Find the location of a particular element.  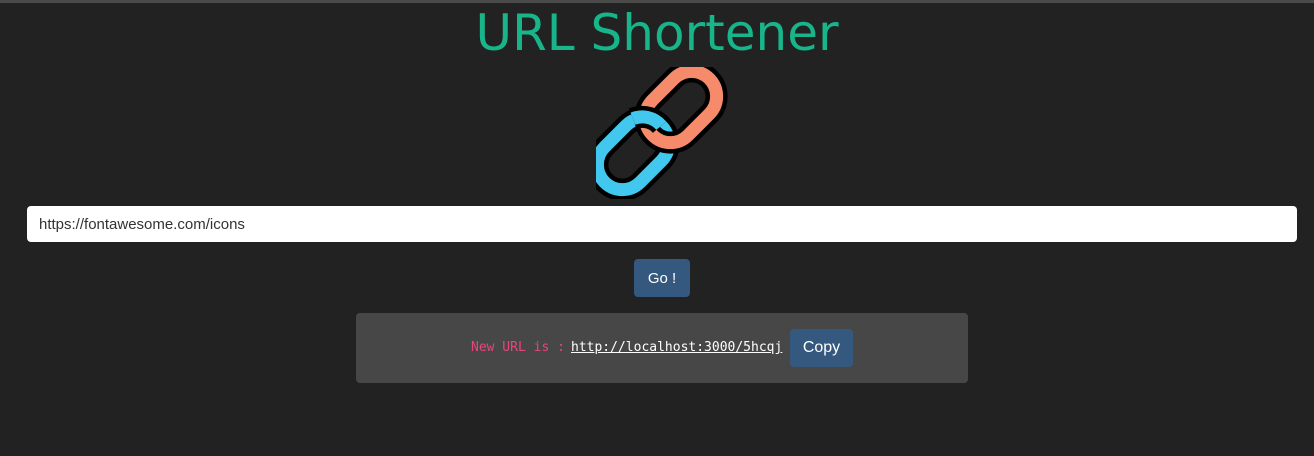

short-url-link: http://localhost:3000/5hcqj is located at coordinates (676, 348).